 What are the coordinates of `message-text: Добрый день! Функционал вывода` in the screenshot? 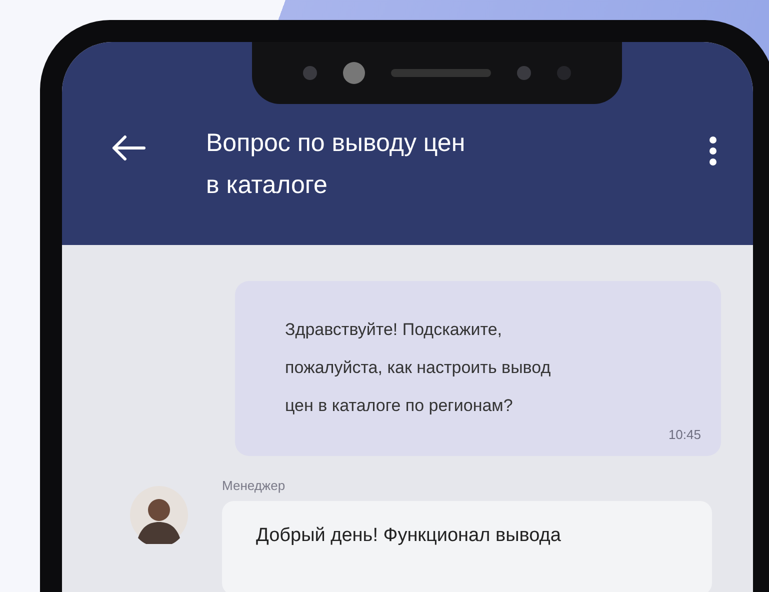 It's located at (409, 536).